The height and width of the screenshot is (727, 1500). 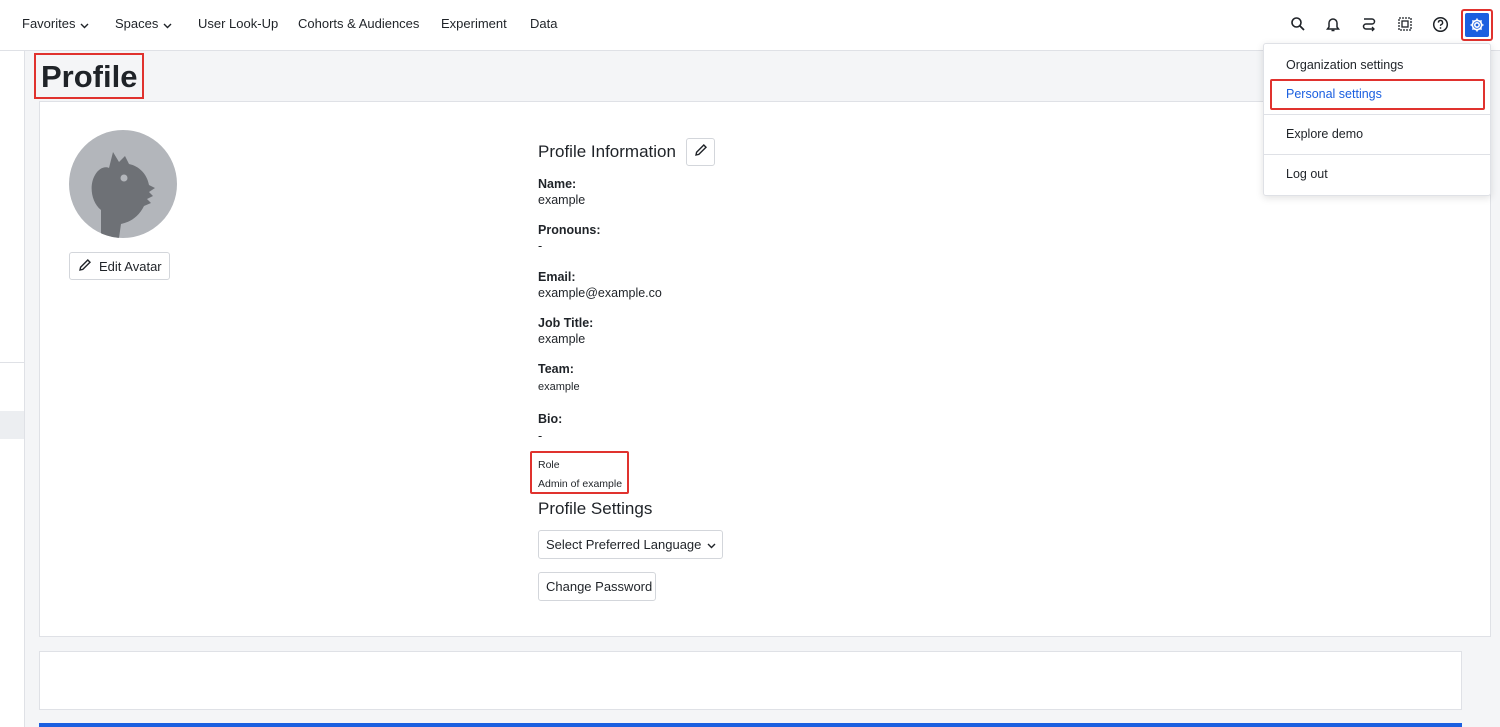 What do you see at coordinates (89, 76) in the screenshot?
I see `page-title: Profile` at bounding box center [89, 76].